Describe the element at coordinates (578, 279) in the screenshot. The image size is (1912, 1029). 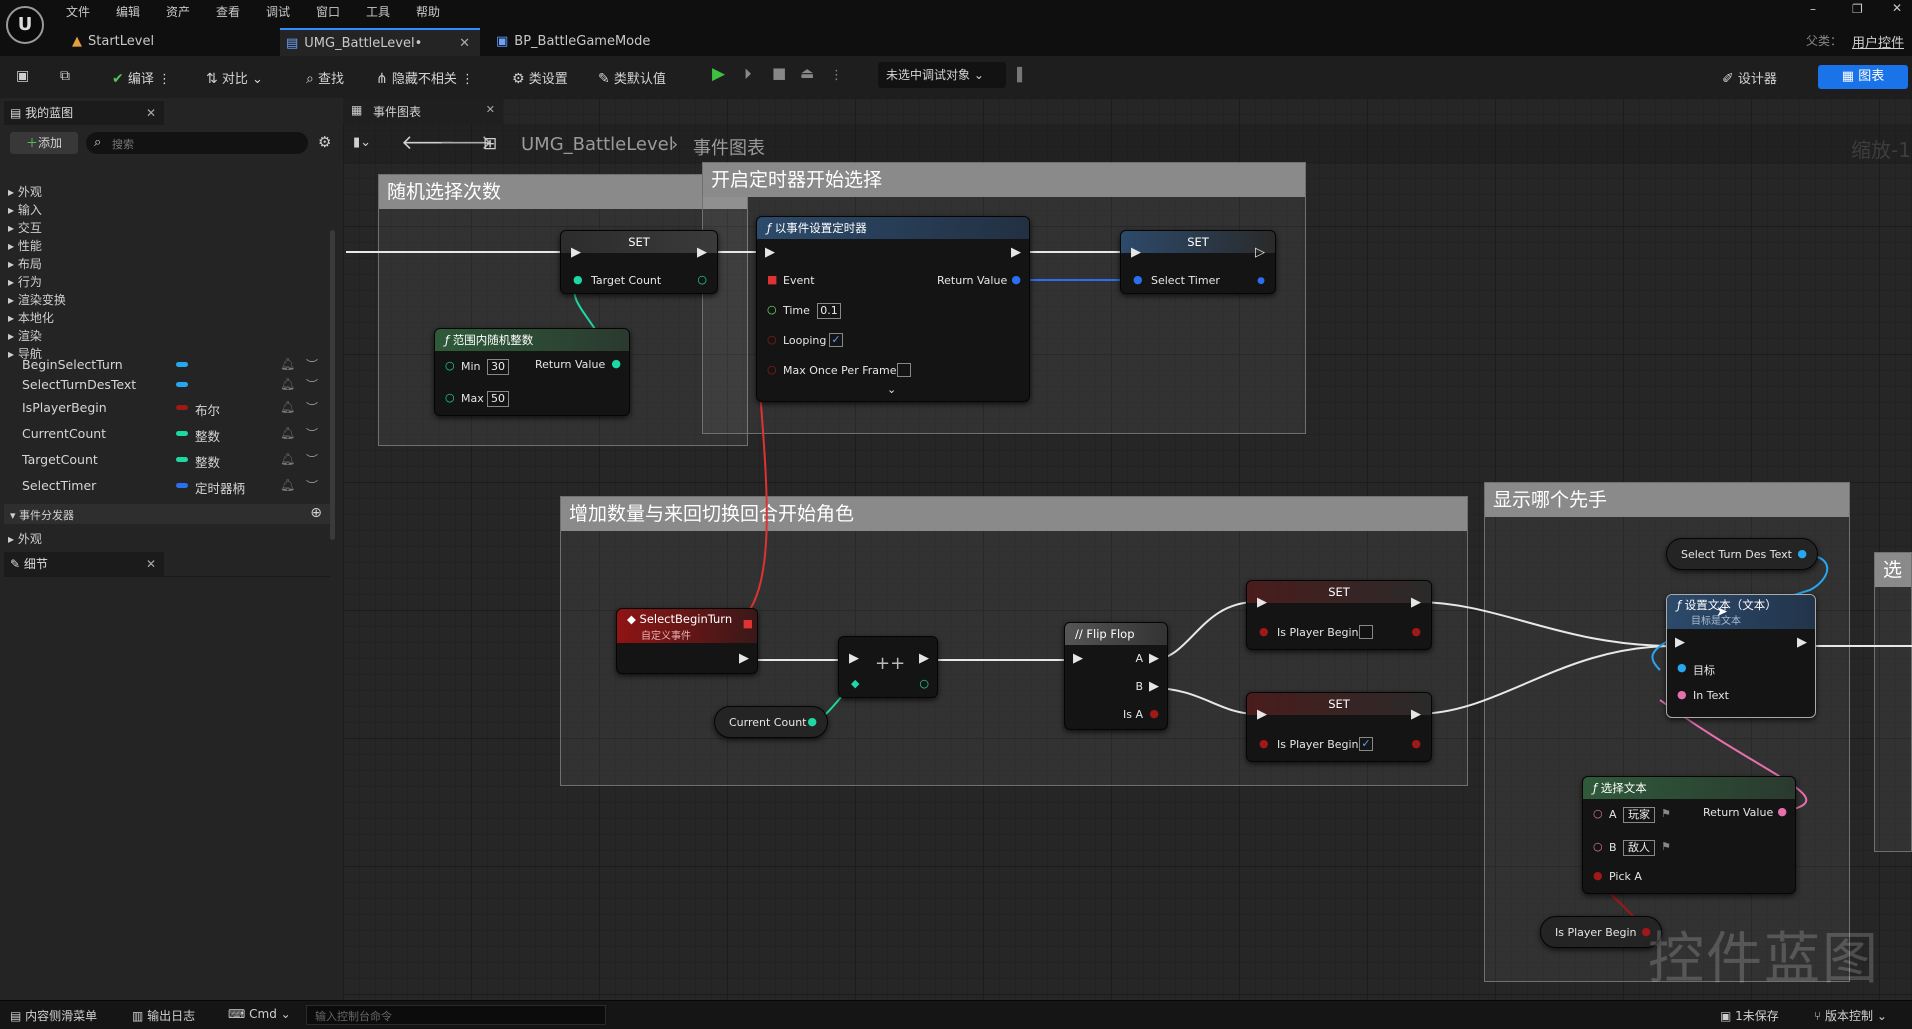
I see `int-pin: ●` at that location.